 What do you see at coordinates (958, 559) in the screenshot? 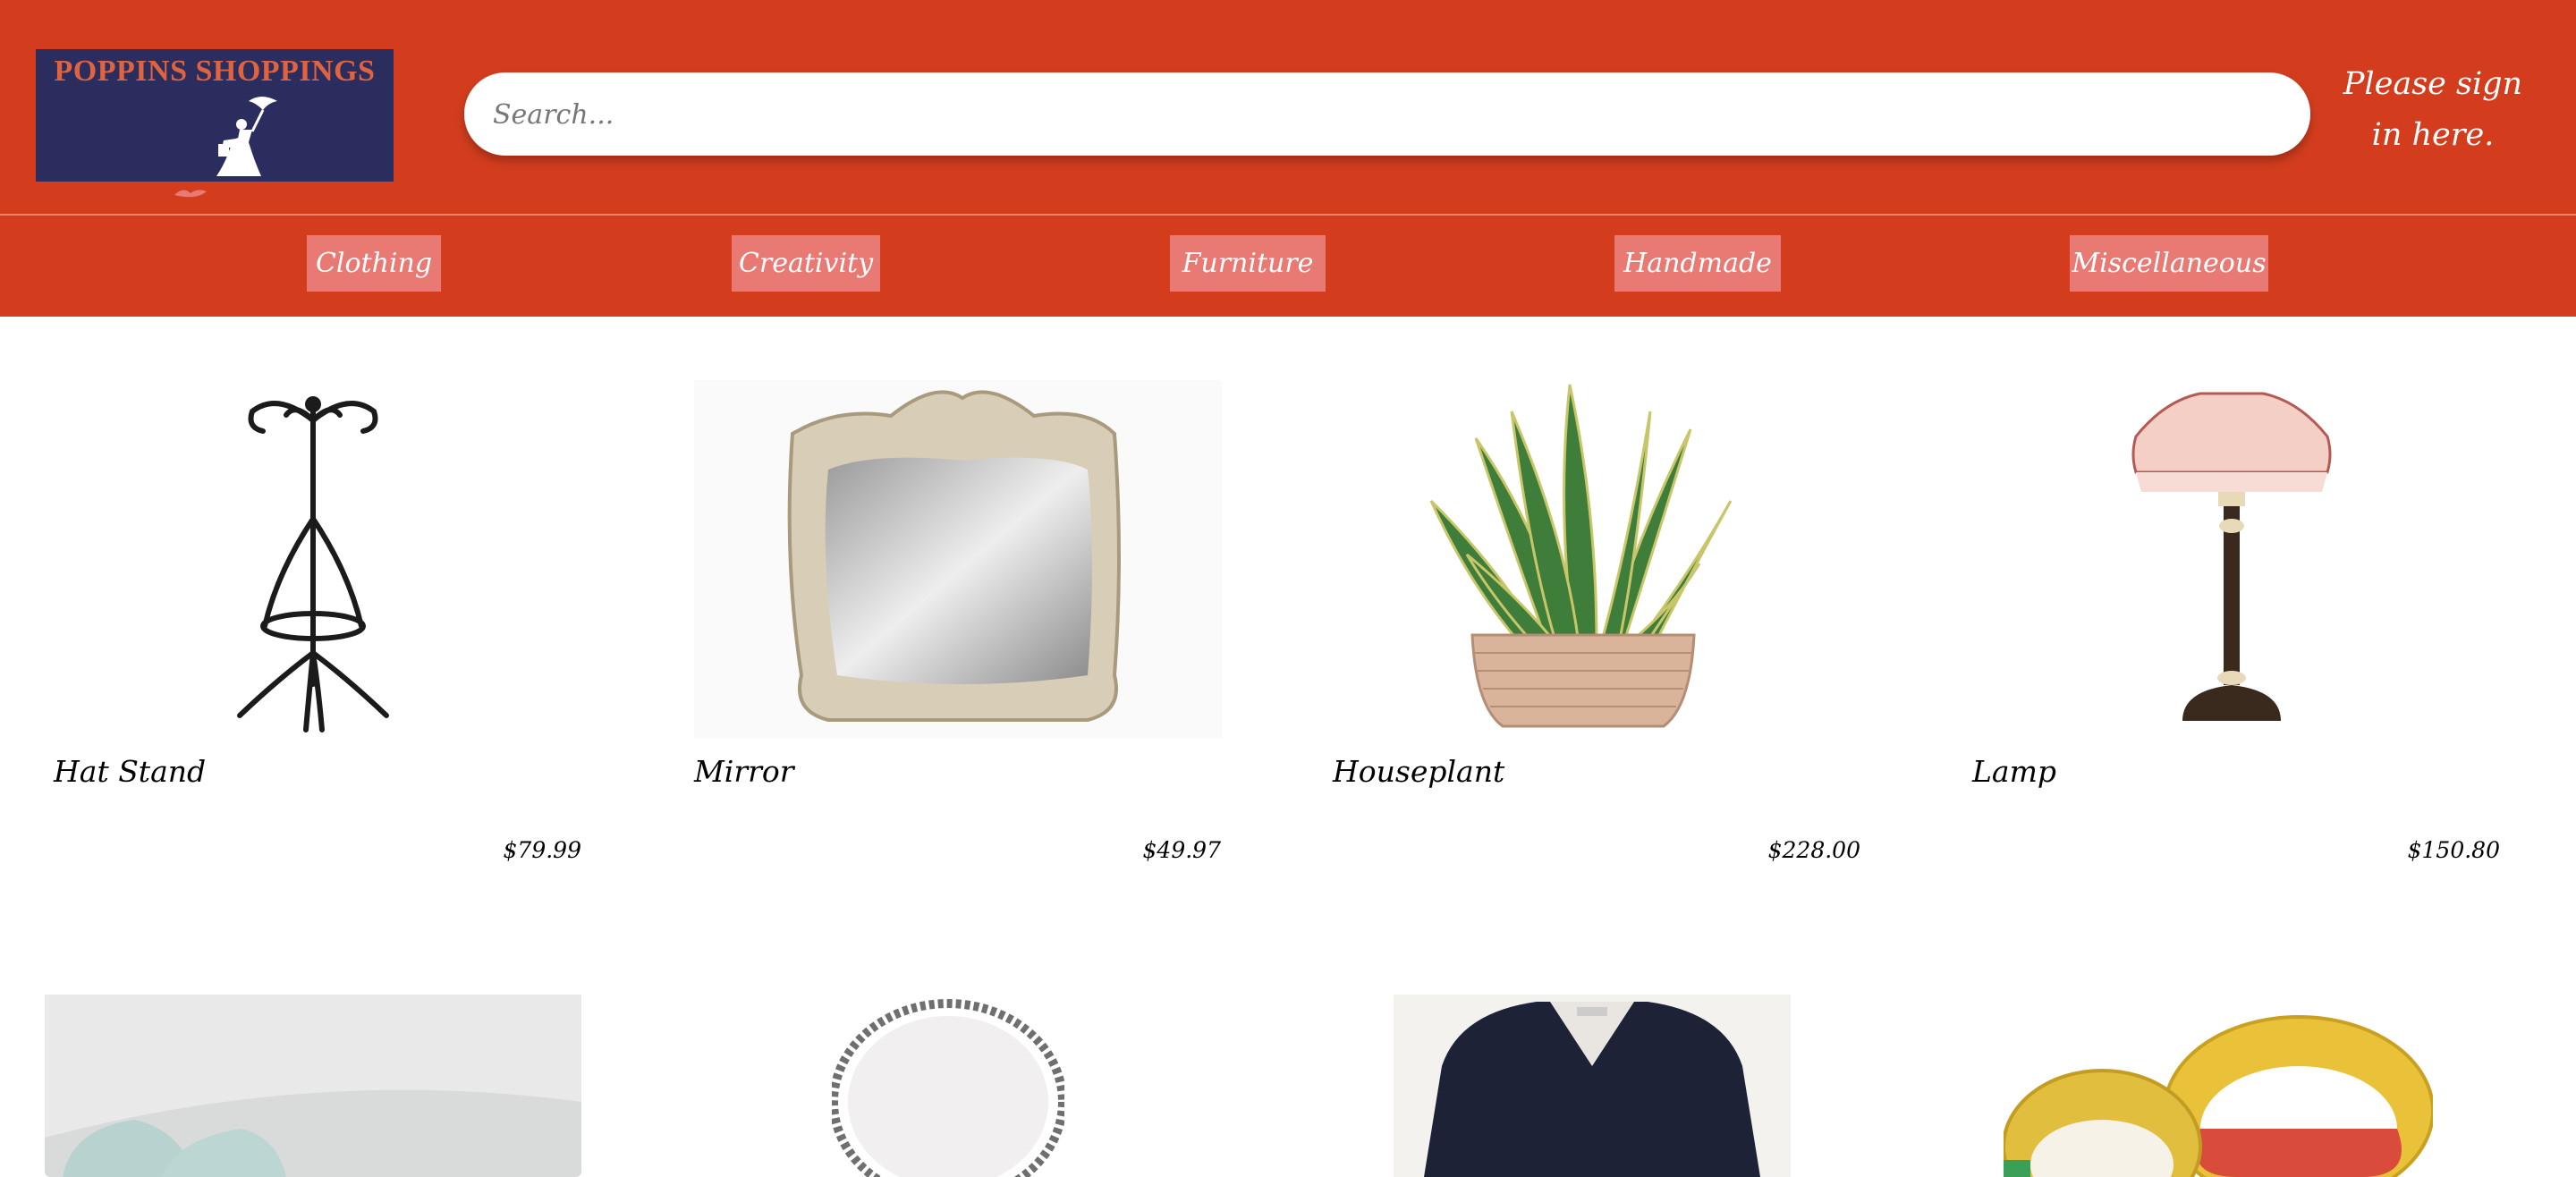
I see `mirror-image` at bounding box center [958, 559].